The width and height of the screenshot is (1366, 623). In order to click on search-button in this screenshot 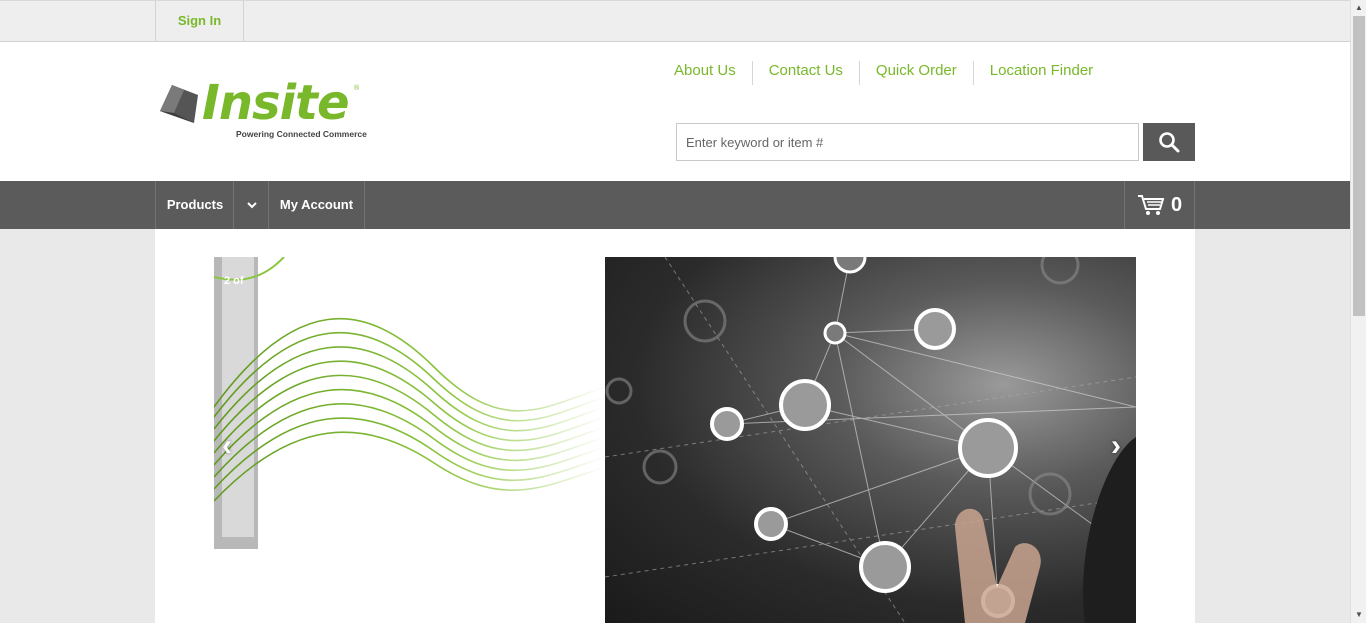, I will do `click(1169, 142)`.